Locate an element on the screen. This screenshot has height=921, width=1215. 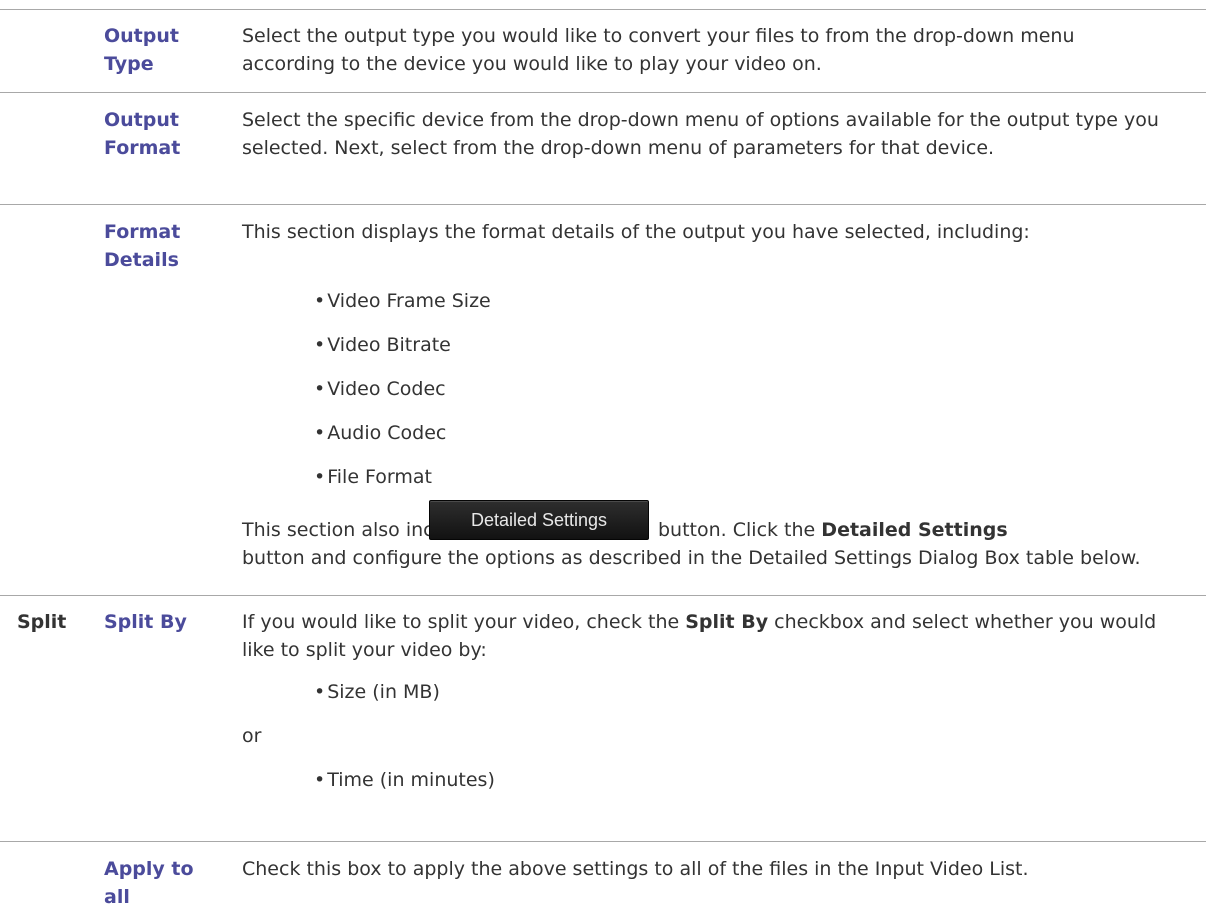
term-format-details: Format Details is located at coordinates (142, 246).